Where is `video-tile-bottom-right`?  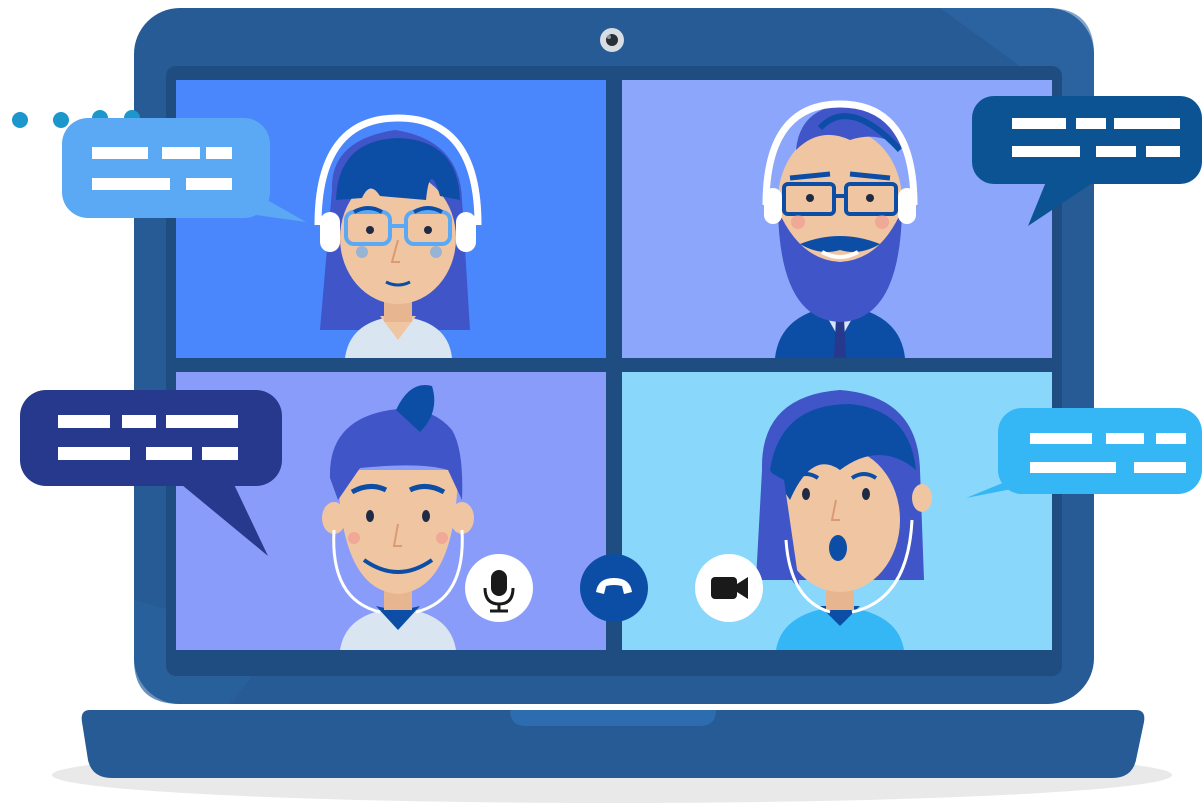
video-tile-bottom-right is located at coordinates (837, 511).